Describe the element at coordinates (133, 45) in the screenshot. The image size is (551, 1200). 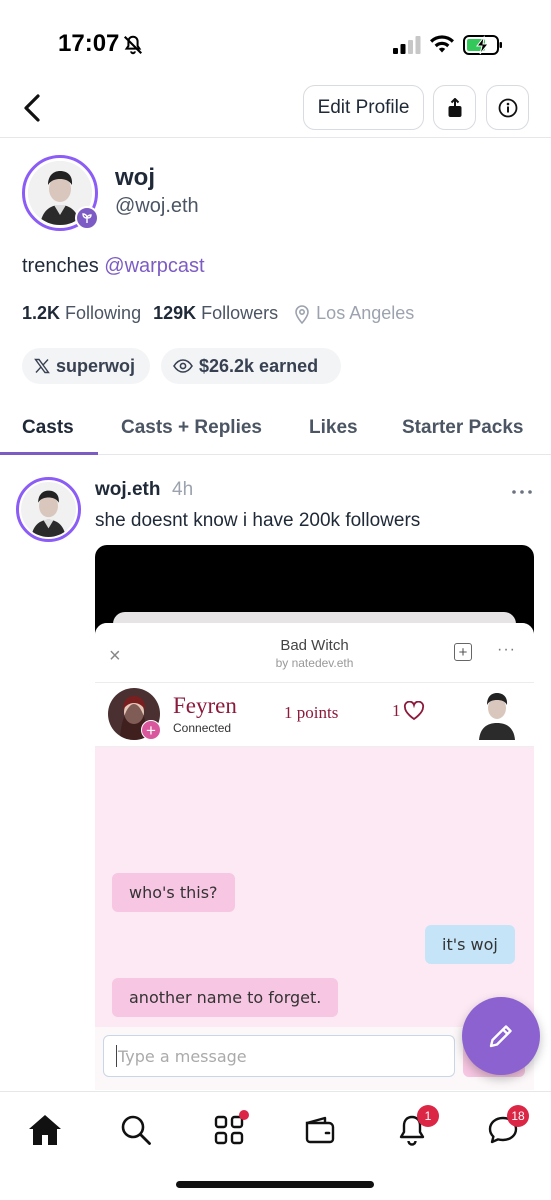
I see `bell-muted-icon` at that location.